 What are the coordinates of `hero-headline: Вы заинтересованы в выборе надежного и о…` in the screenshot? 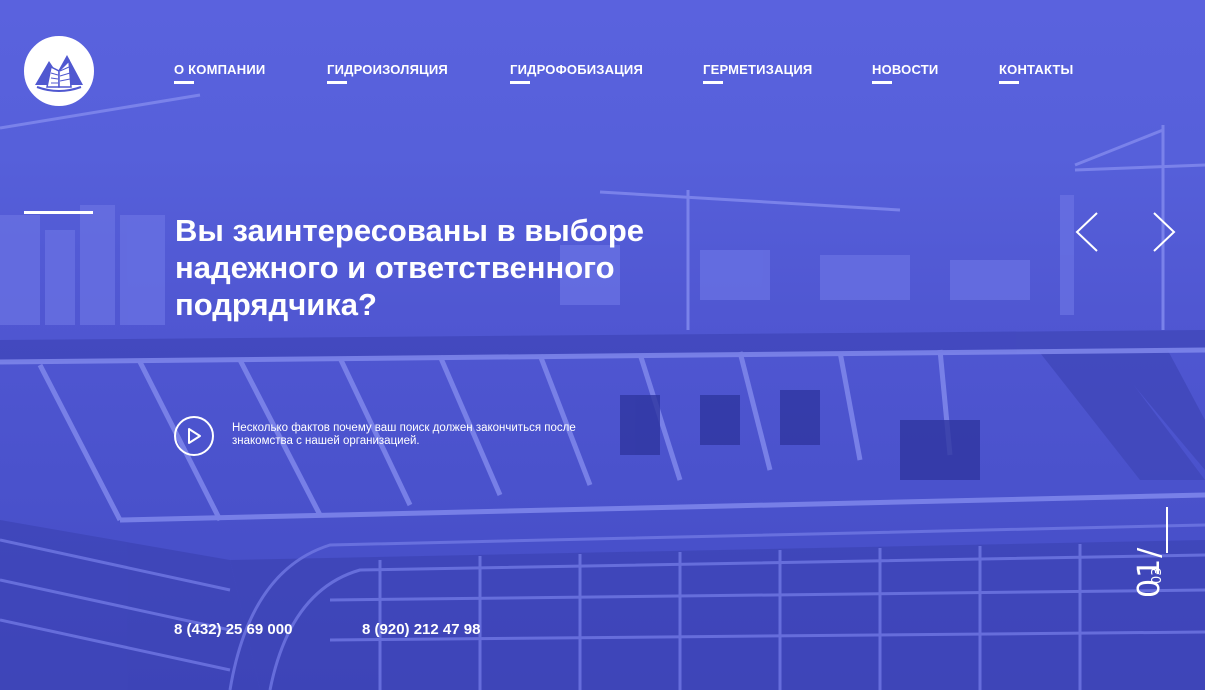 It's located at (410, 267).